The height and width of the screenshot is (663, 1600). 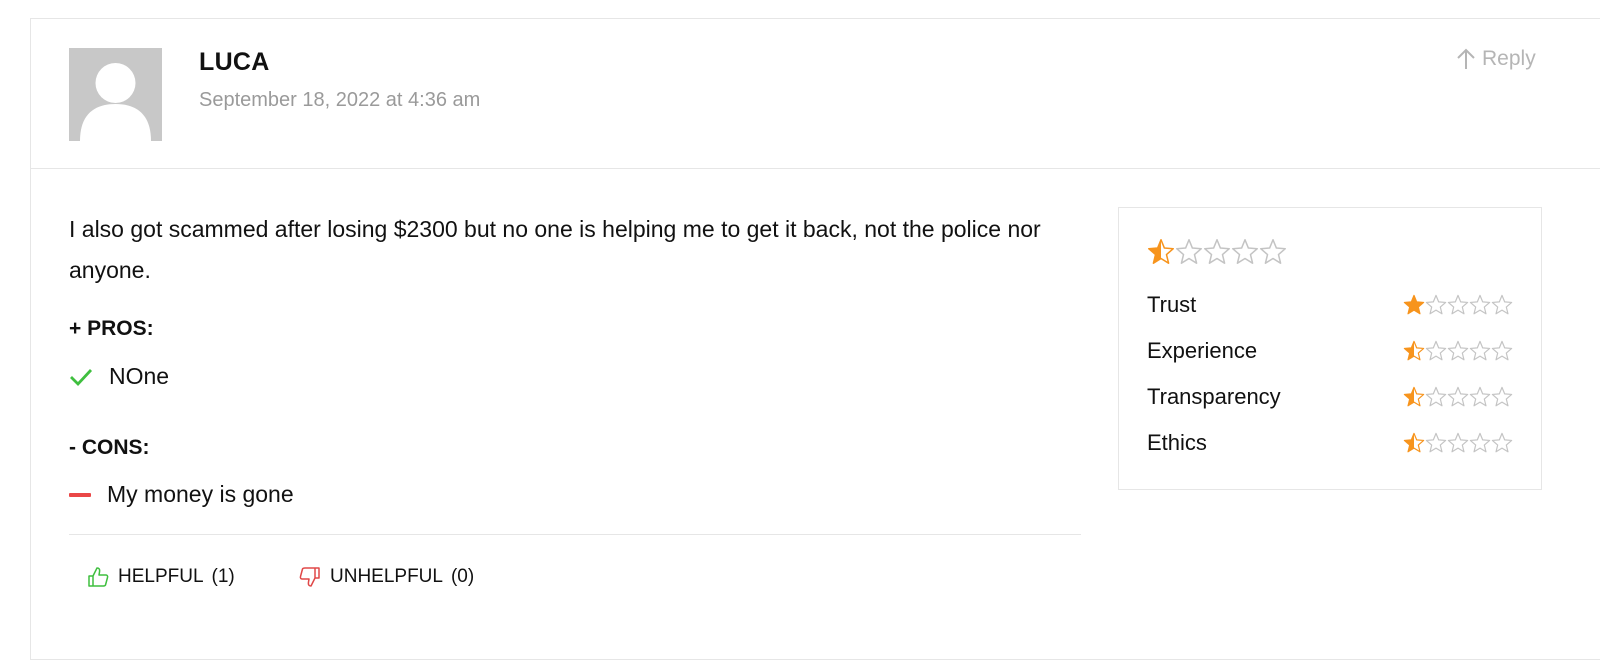 I want to click on rating-row-ethics: Ethics, so click(x=1330, y=443).